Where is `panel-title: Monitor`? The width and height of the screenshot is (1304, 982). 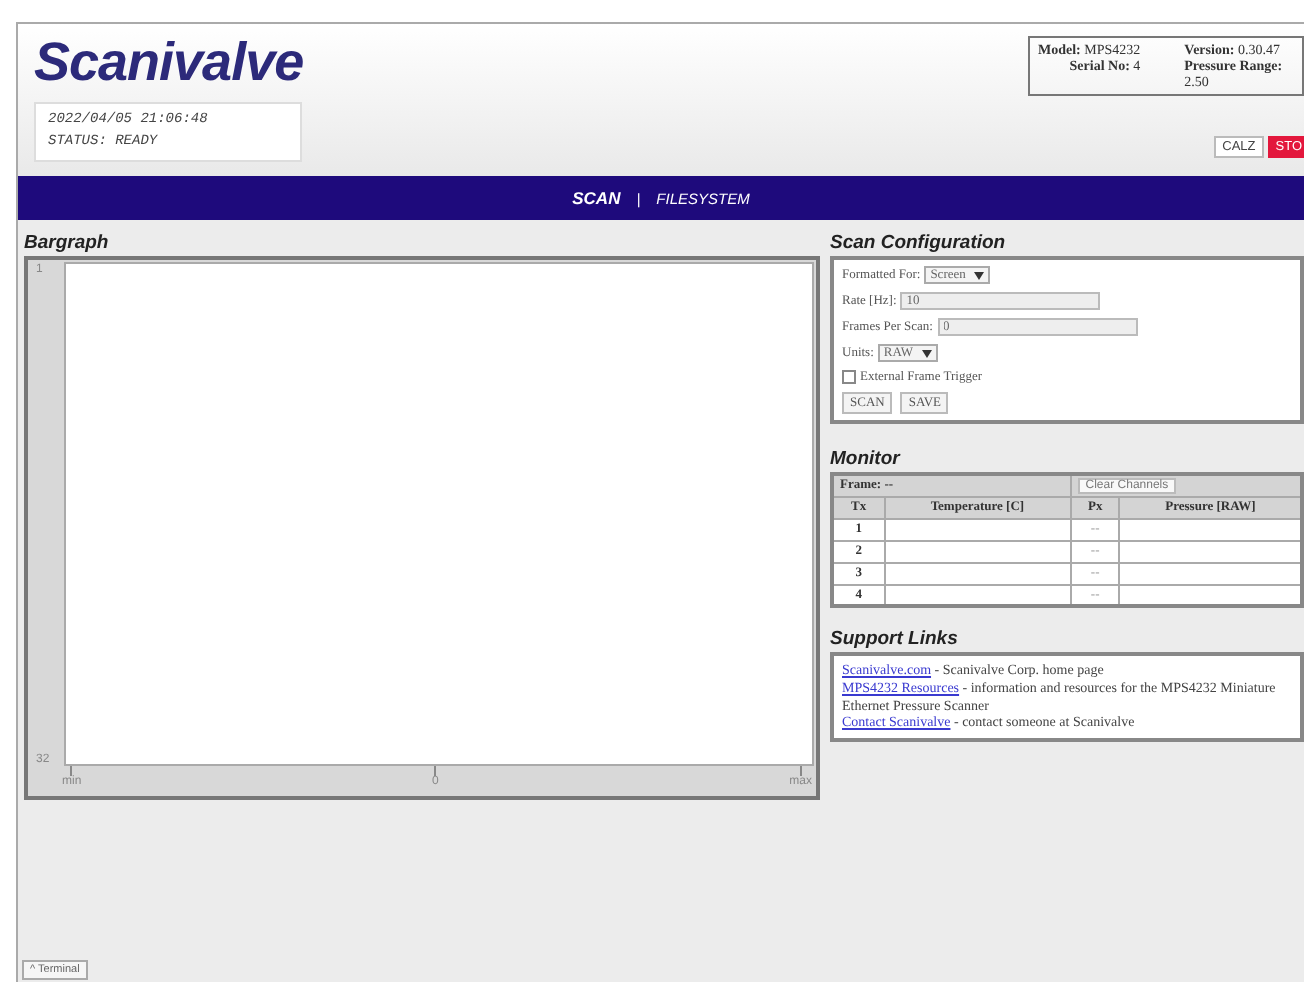
panel-title: Monitor is located at coordinates (866, 459).